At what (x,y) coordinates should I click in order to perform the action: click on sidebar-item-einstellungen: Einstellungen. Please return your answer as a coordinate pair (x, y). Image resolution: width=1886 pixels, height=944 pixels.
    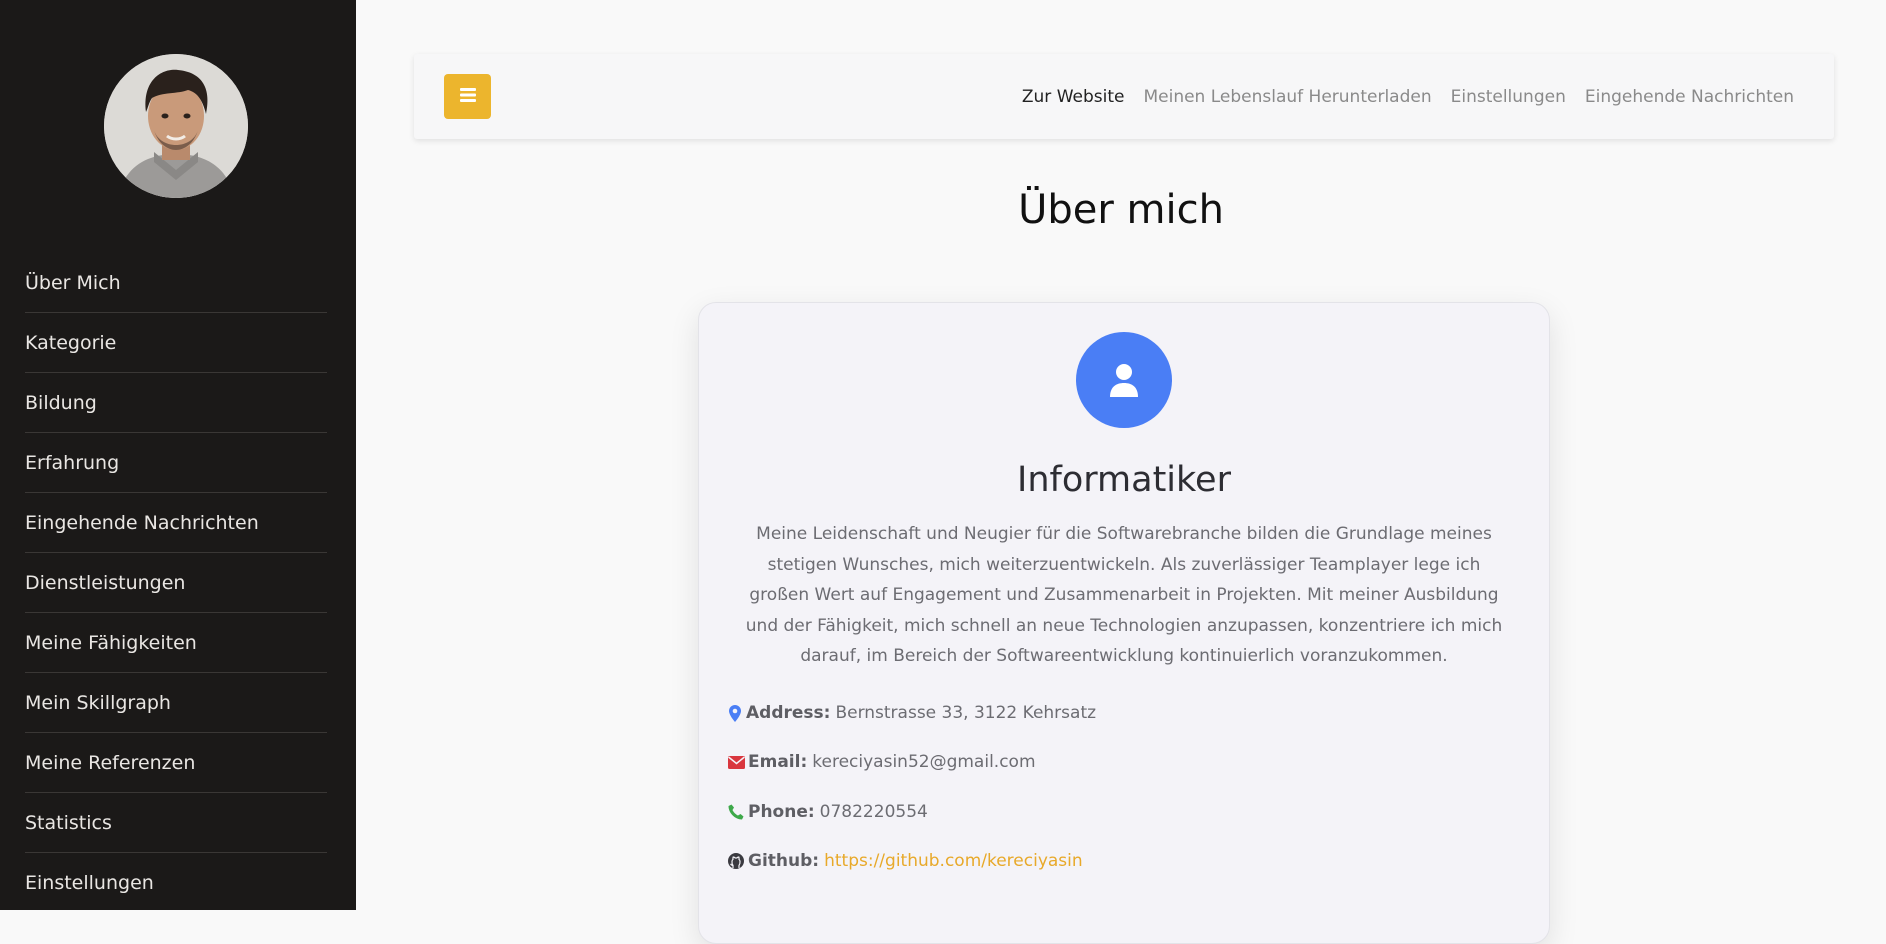
    Looking at the image, I should click on (176, 882).